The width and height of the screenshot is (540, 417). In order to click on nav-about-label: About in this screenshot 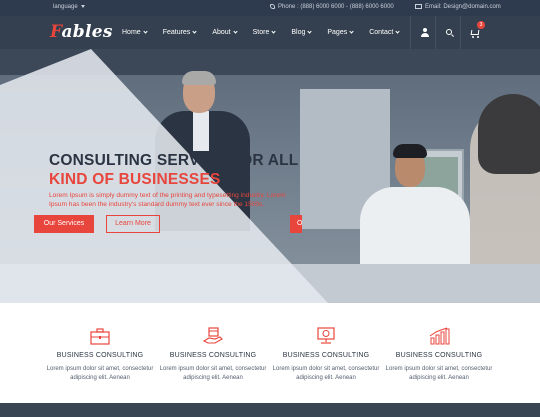, I will do `click(221, 32)`.